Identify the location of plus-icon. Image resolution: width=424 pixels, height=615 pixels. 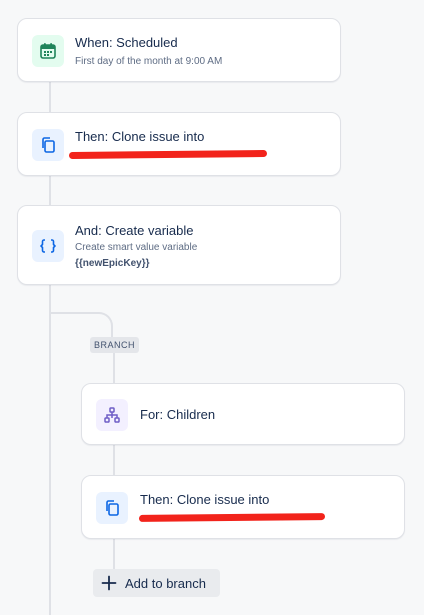
(109, 583).